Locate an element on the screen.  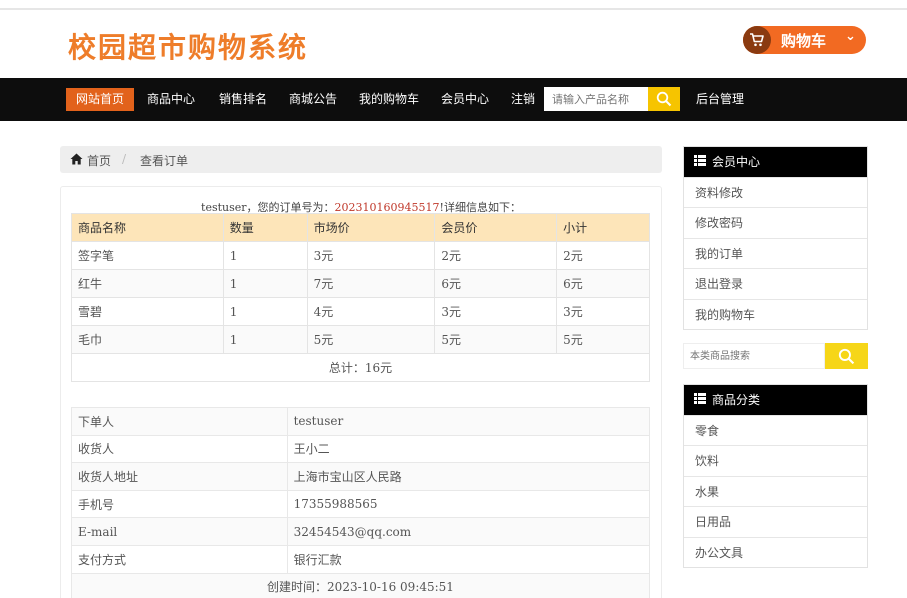
detail-value: 王小二 is located at coordinates (468, 449).